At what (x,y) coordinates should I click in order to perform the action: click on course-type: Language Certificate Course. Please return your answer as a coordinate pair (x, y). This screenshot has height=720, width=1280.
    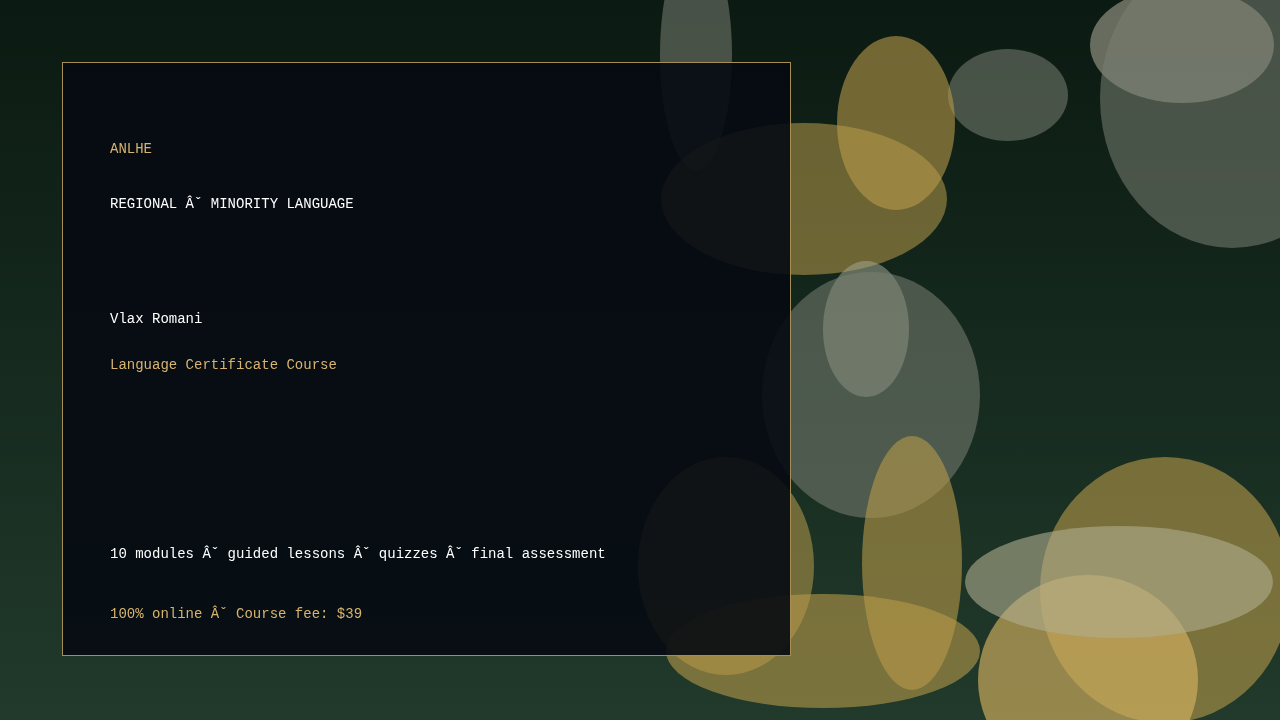
    Looking at the image, I should click on (223, 365).